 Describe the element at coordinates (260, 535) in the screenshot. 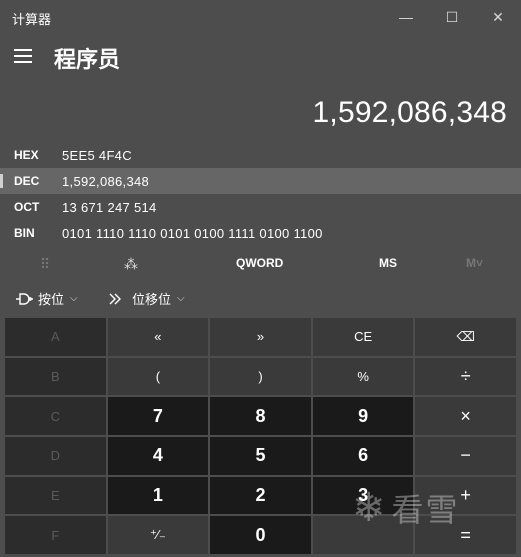

I see `key-0: 0` at that location.